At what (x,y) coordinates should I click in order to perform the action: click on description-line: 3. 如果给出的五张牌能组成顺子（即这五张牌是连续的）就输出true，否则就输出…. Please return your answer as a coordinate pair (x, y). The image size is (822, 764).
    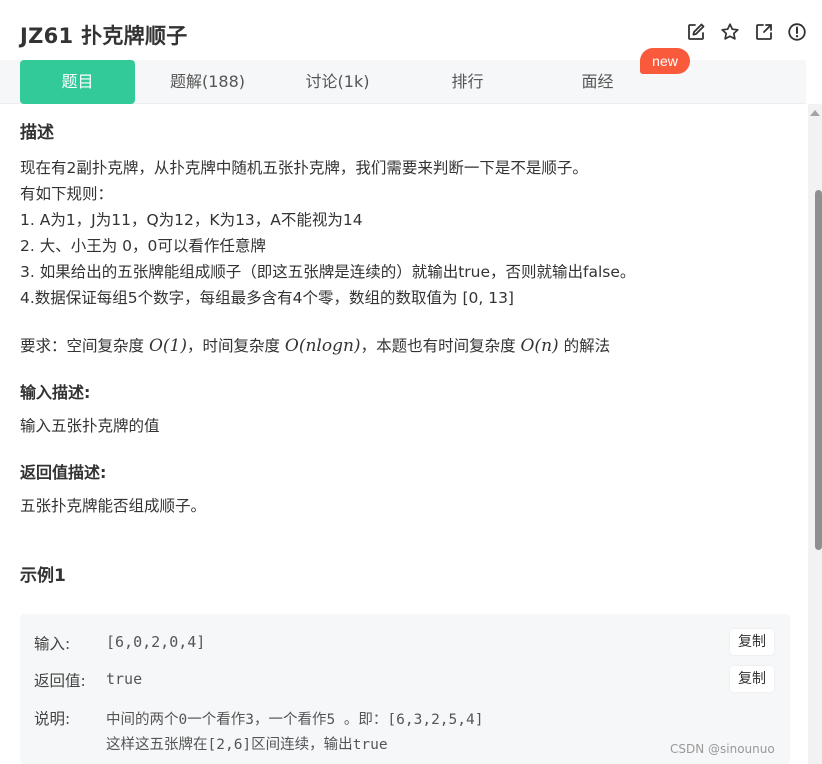
    Looking at the image, I should click on (328, 272).